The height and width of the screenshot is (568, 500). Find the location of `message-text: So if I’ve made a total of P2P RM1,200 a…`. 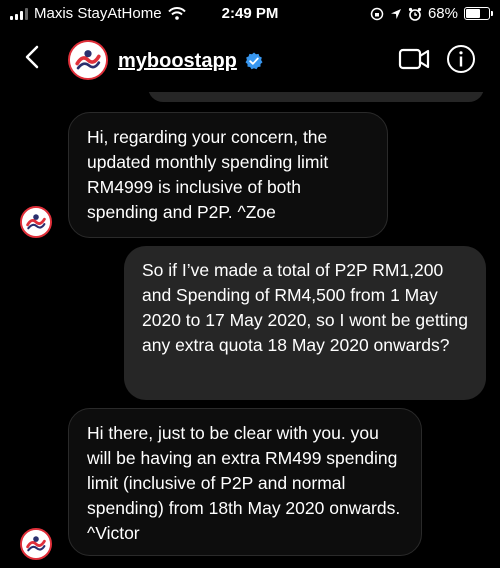

message-text: So if I’ve made a total of P2P RM1,200 a… is located at coordinates (305, 307).